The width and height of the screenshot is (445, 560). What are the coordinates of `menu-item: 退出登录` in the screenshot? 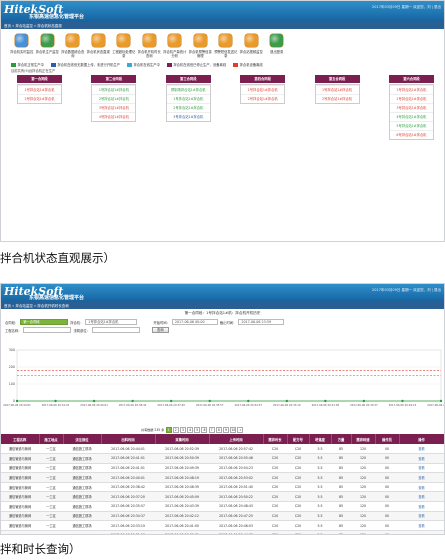 It's located at (277, 46).